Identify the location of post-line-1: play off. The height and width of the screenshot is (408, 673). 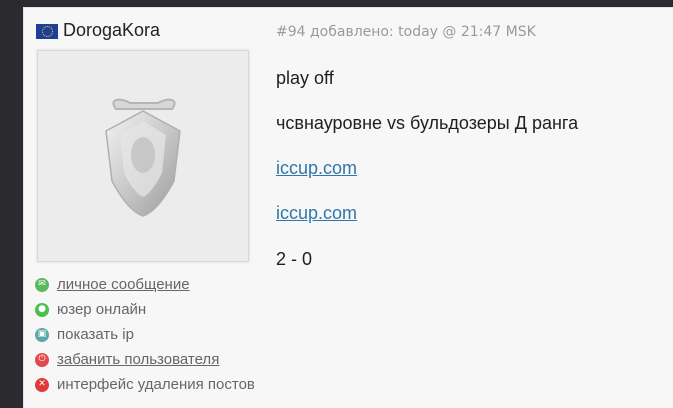
(305, 78).